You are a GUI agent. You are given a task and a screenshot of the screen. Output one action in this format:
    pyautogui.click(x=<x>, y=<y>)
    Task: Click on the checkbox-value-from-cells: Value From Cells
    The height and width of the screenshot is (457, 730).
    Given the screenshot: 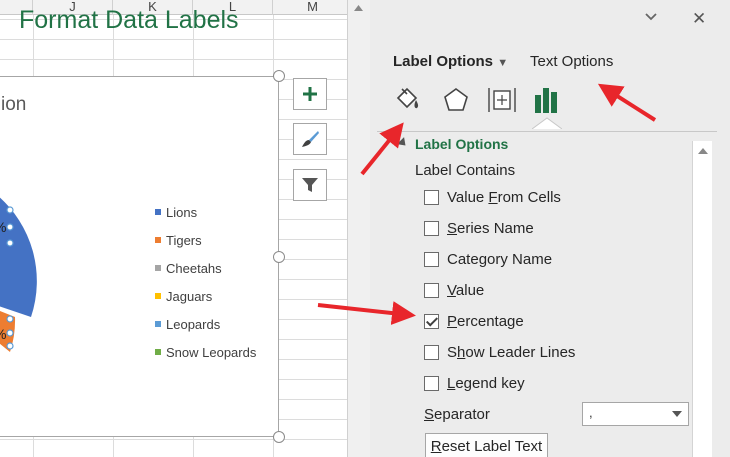 What is the action you would take?
    pyautogui.click(x=492, y=197)
    